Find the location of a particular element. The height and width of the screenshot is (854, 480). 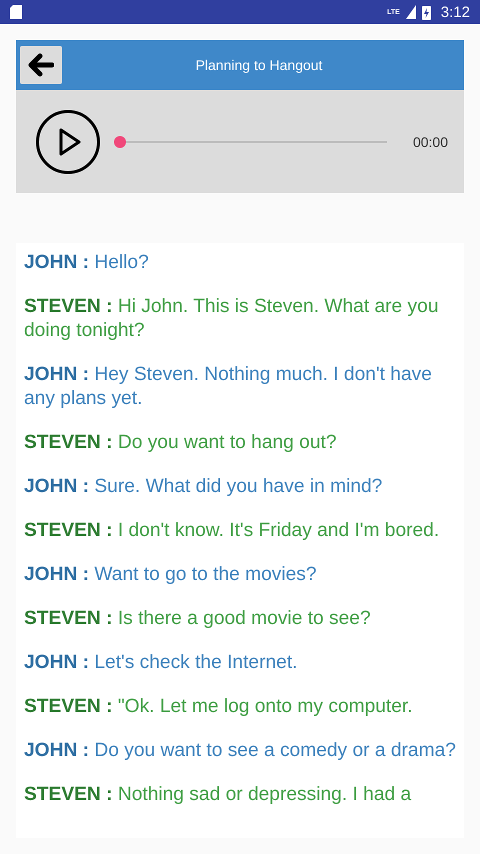

dialogue-line: STEVEN : Nothing sad or depressing. I had a is located at coordinates (218, 795).